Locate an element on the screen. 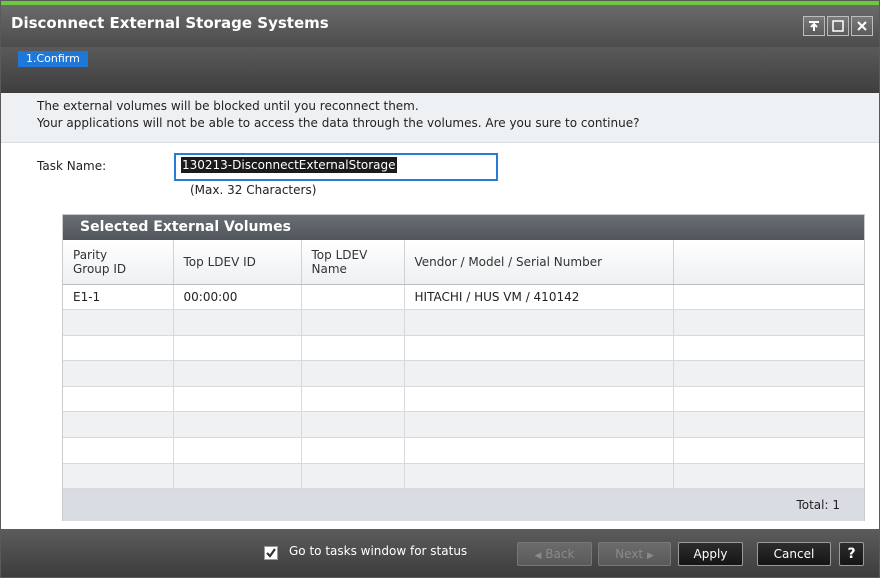 This screenshot has height=578, width=880. table-title: Selected External Volumes is located at coordinates (463, 227).